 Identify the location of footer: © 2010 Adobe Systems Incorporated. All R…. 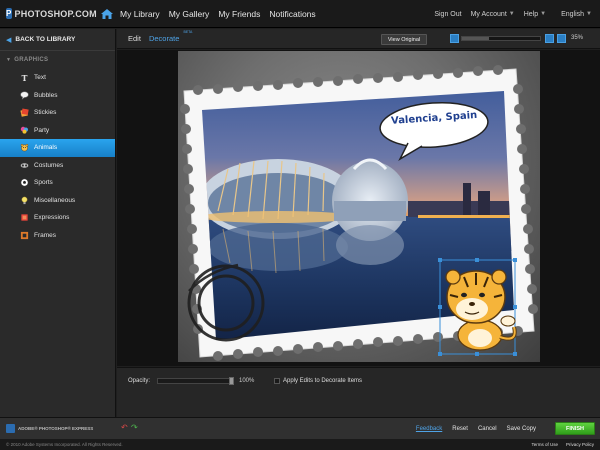
(300, 444).